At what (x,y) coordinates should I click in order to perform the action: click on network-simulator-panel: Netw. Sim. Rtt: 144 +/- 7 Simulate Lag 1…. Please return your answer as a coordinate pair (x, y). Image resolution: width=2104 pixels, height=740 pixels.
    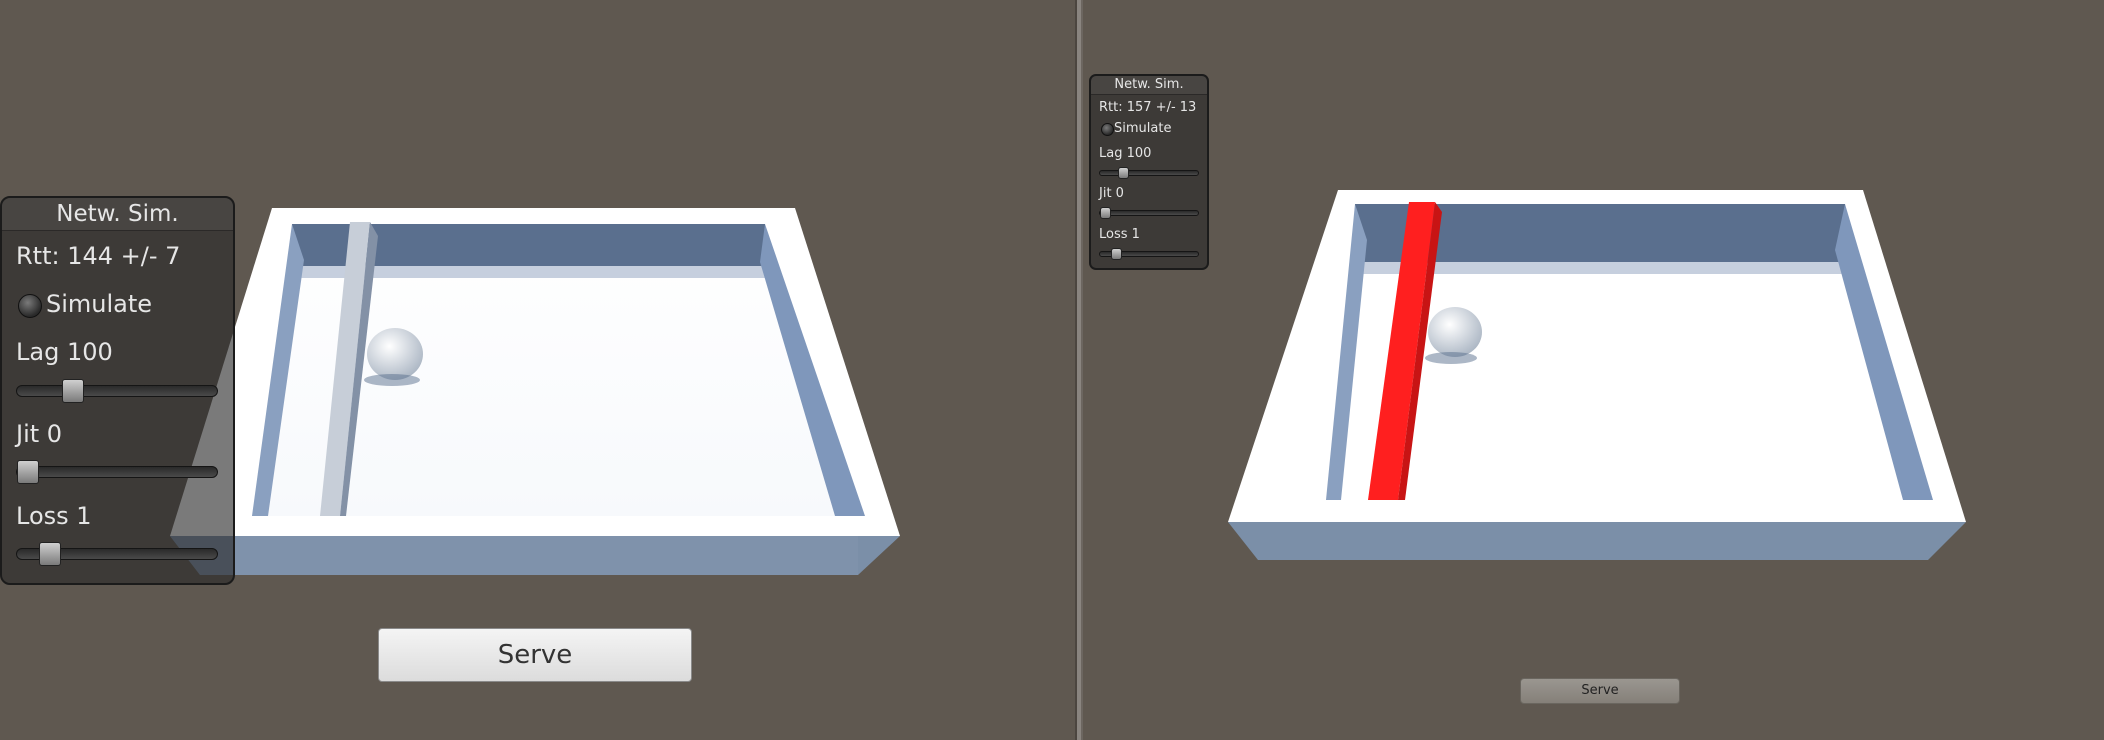
    Looking at the image, I should click on (117, 390).